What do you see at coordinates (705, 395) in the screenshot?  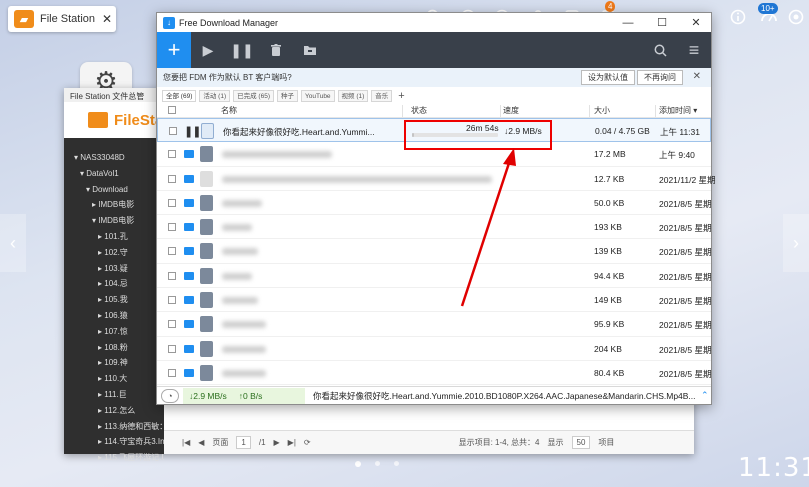 I see `chevron-up-icon: ⌃` at bounding box center [705, 395].